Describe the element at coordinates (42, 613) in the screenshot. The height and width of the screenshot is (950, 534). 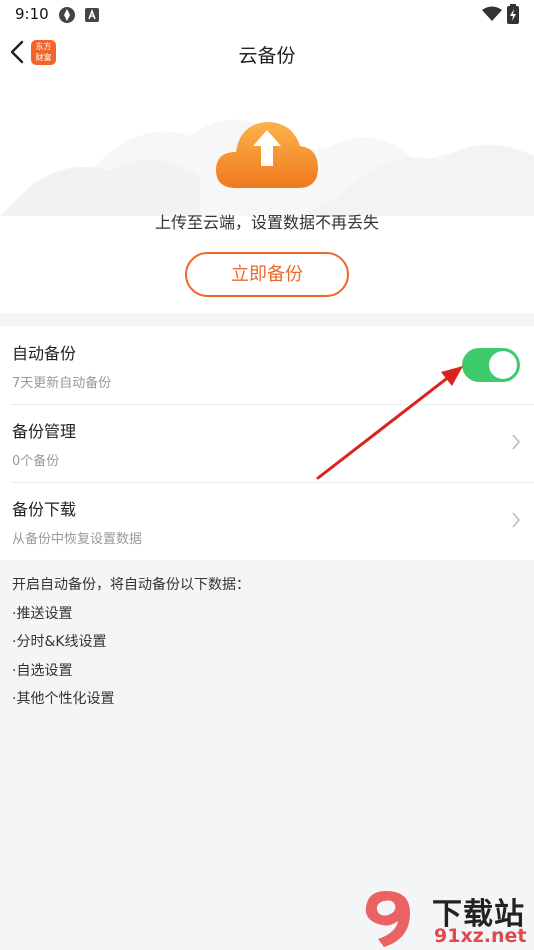
I see `info-item: ·推送设置` at that location.